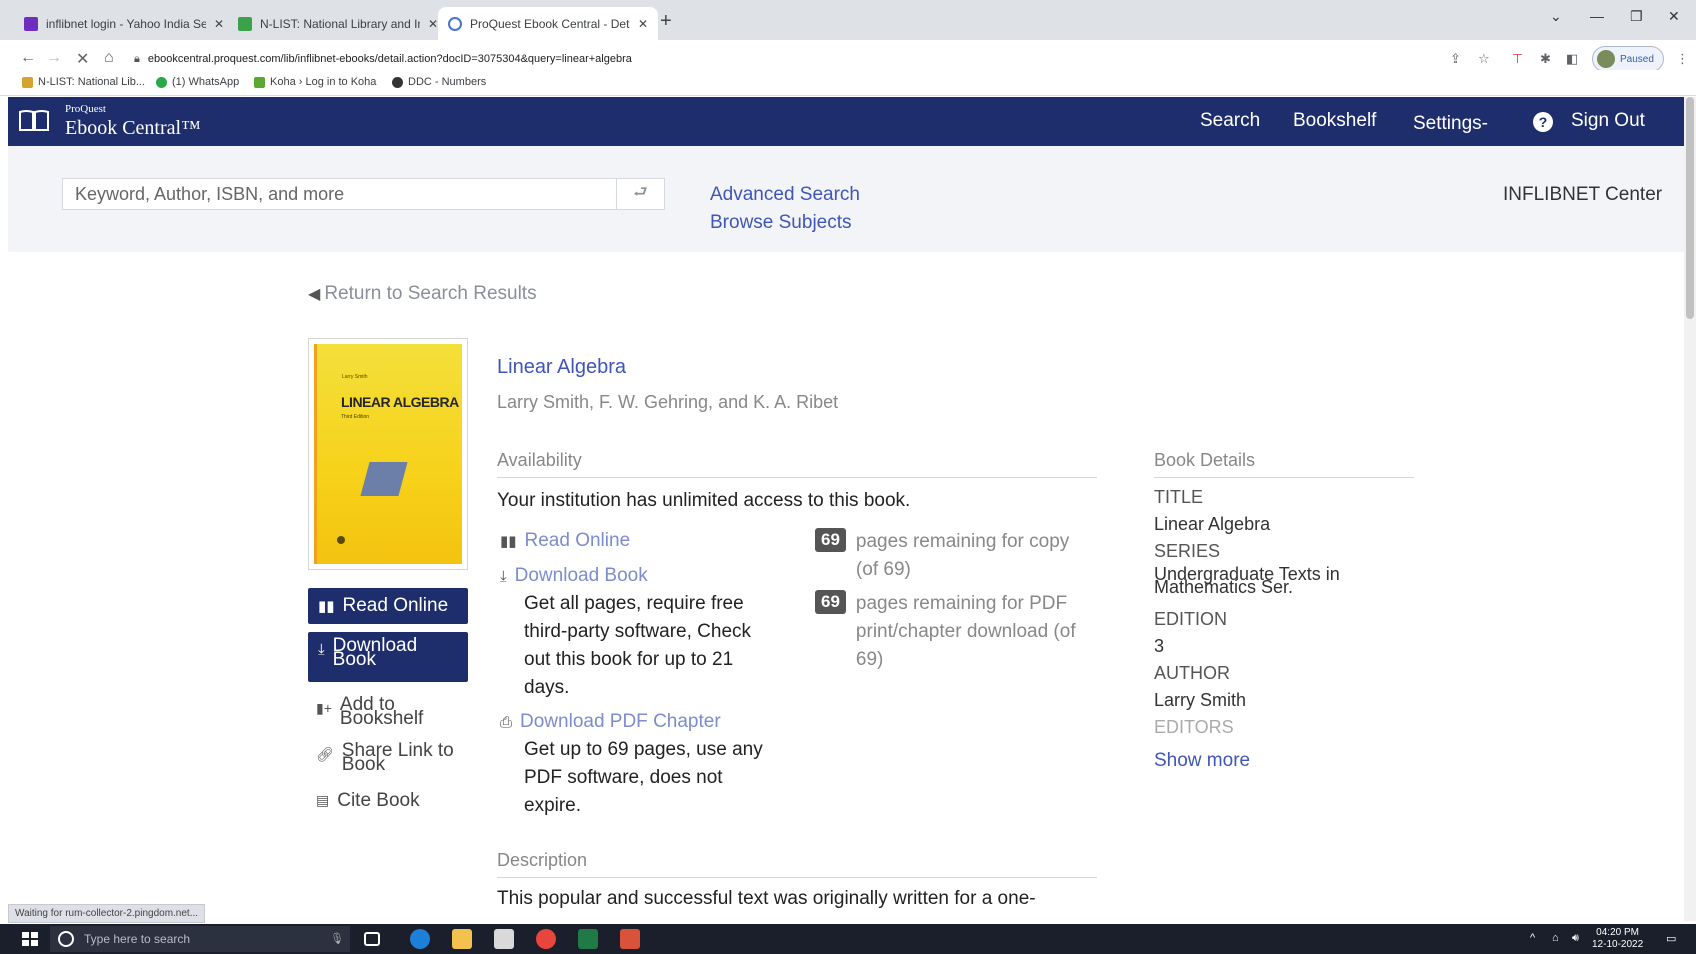  What do you see at coordinates (137, 58) in the screenshot?
I see `lock-icon: 🔒︎` at bounding box center [137, 58].